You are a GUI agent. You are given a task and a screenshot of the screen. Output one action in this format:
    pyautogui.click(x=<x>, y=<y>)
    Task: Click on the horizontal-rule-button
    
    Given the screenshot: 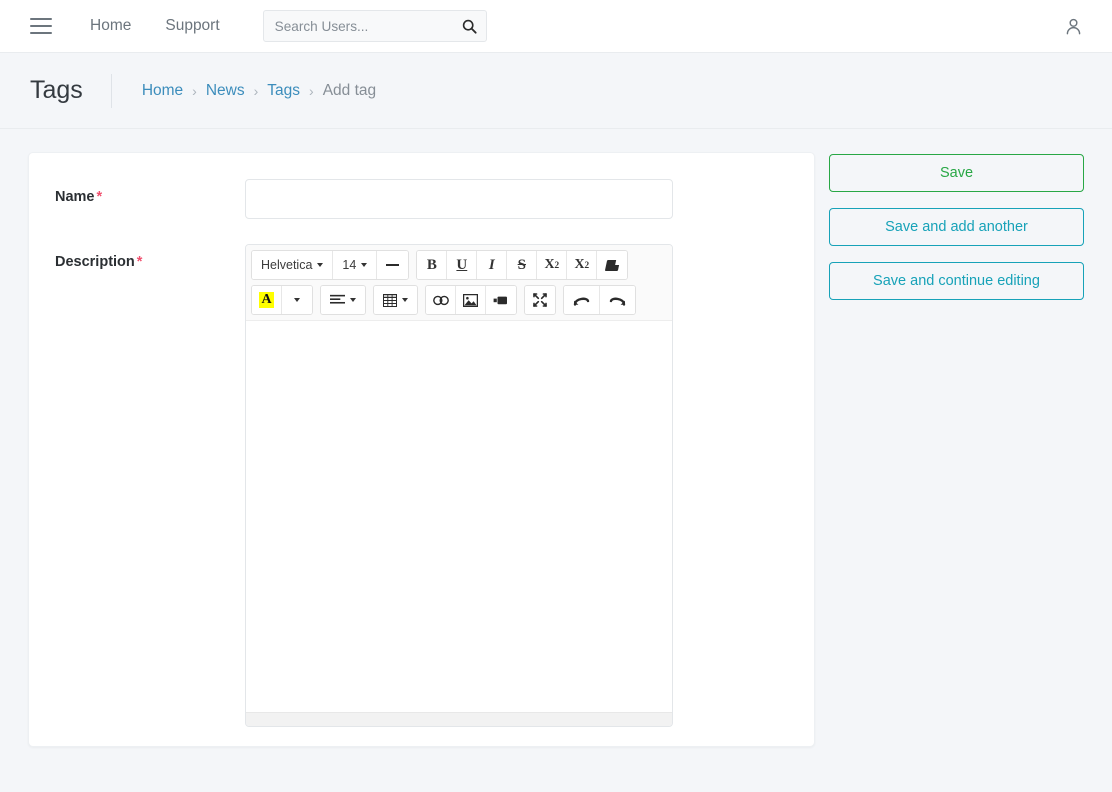 What is the action you would take?
    pyautogui.click(x=393, y=265)
    